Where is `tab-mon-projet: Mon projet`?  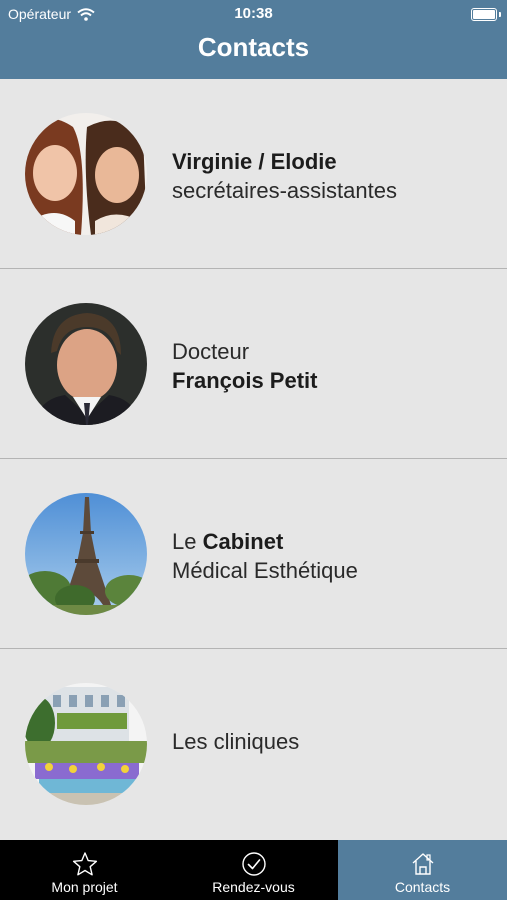
tab-mon-projet: Mon projet is located at coordinates (84, 870).